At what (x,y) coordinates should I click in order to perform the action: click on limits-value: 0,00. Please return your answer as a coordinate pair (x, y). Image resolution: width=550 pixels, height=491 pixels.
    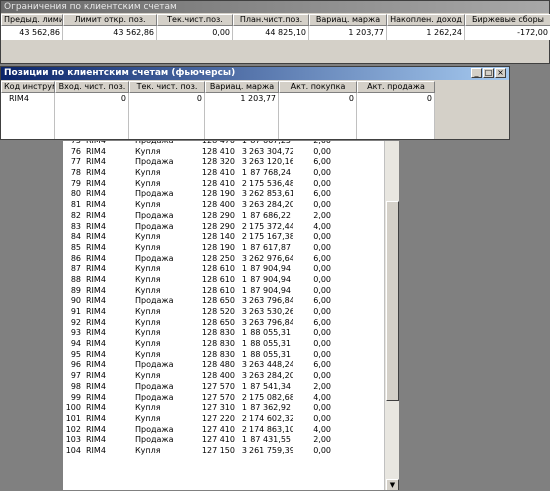
    Looking at the image, I should click on (195, 33).